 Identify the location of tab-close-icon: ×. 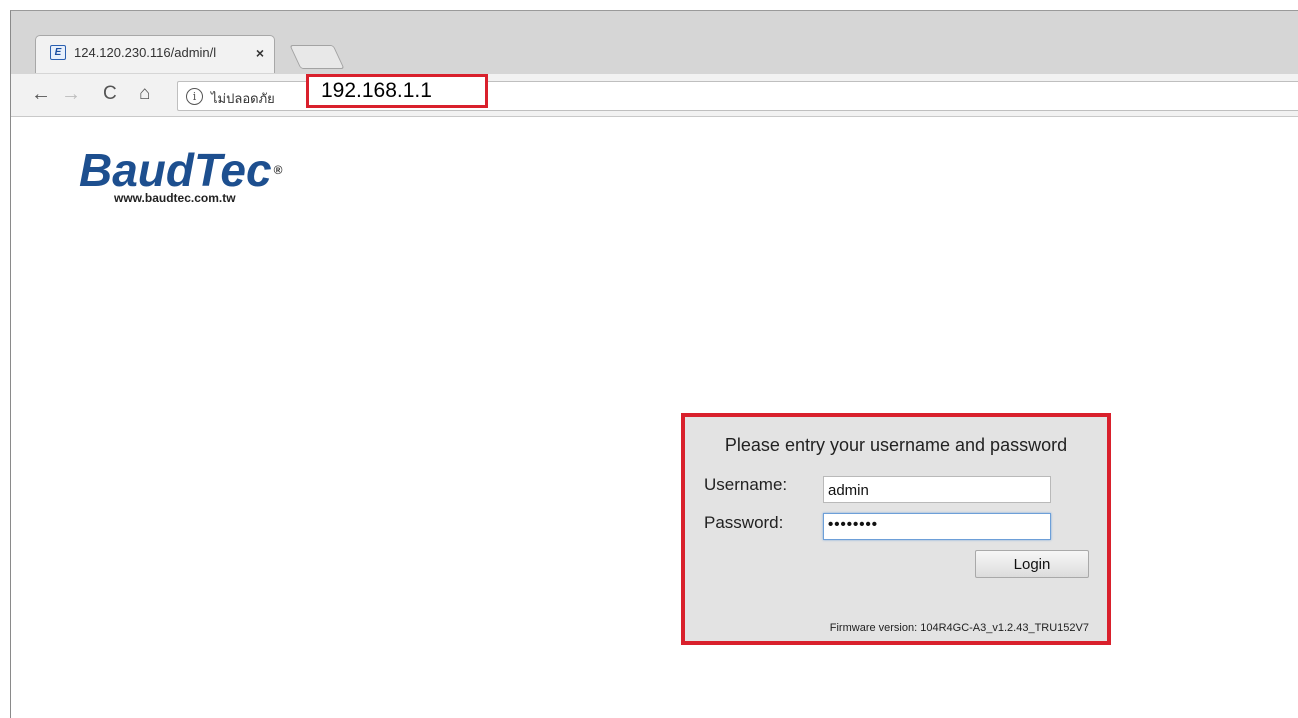
(260, 53).